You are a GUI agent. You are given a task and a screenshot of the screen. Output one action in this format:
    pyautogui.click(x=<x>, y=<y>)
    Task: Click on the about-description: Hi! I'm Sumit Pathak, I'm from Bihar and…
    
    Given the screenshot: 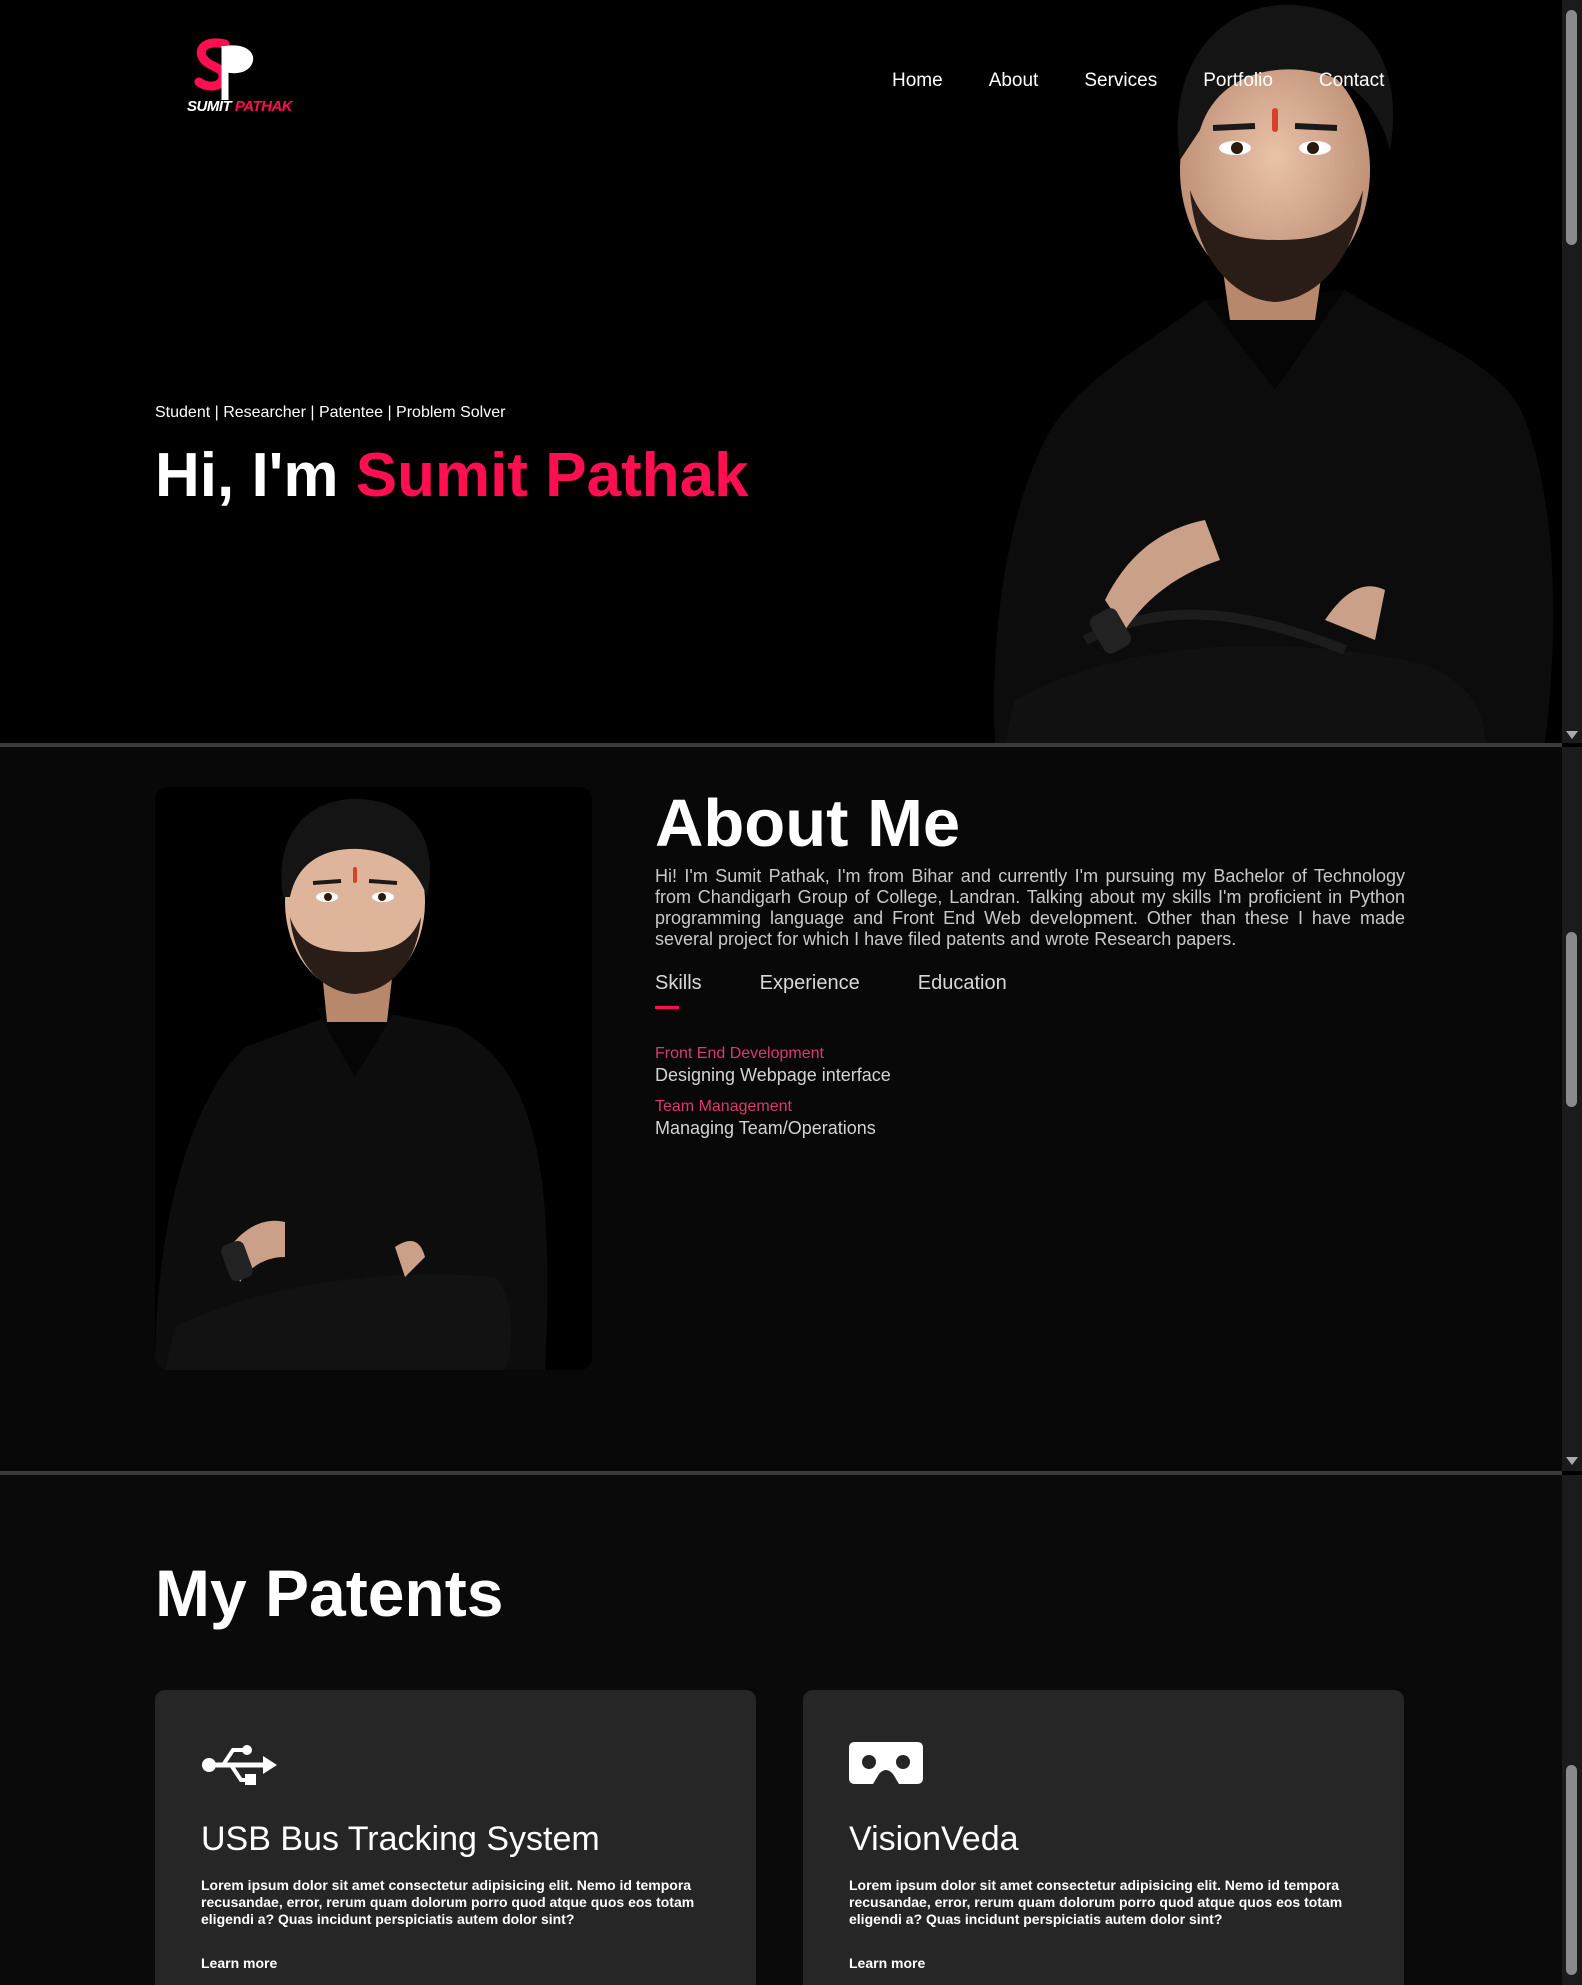 What is the action you would take?
    pyautogui.click(x=1030, y=907)
    